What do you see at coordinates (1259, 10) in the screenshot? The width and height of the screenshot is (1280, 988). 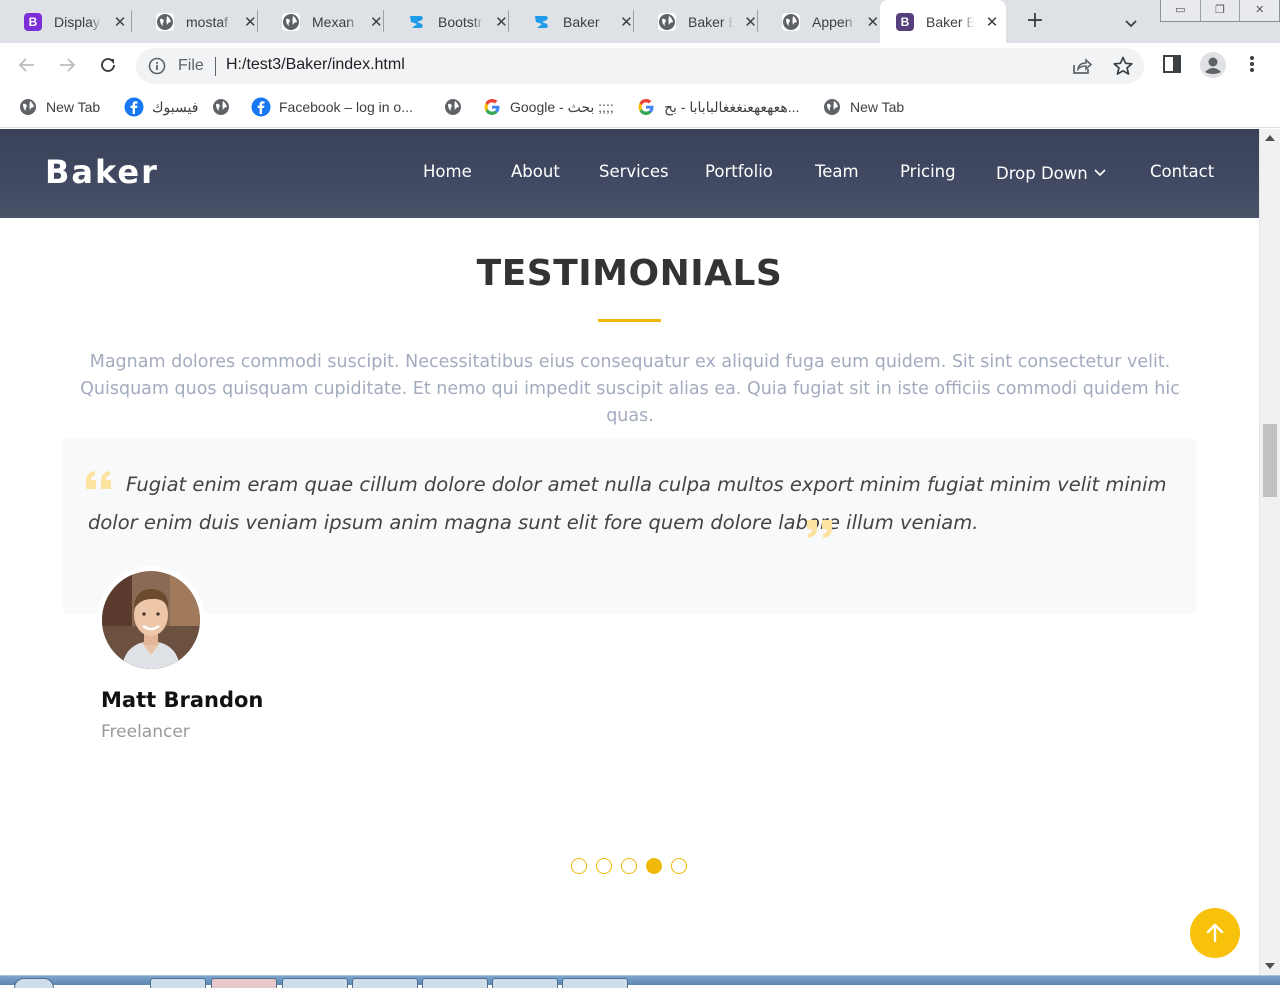 I see `close-window-button: ✕` at bounding box center [1259, 10].